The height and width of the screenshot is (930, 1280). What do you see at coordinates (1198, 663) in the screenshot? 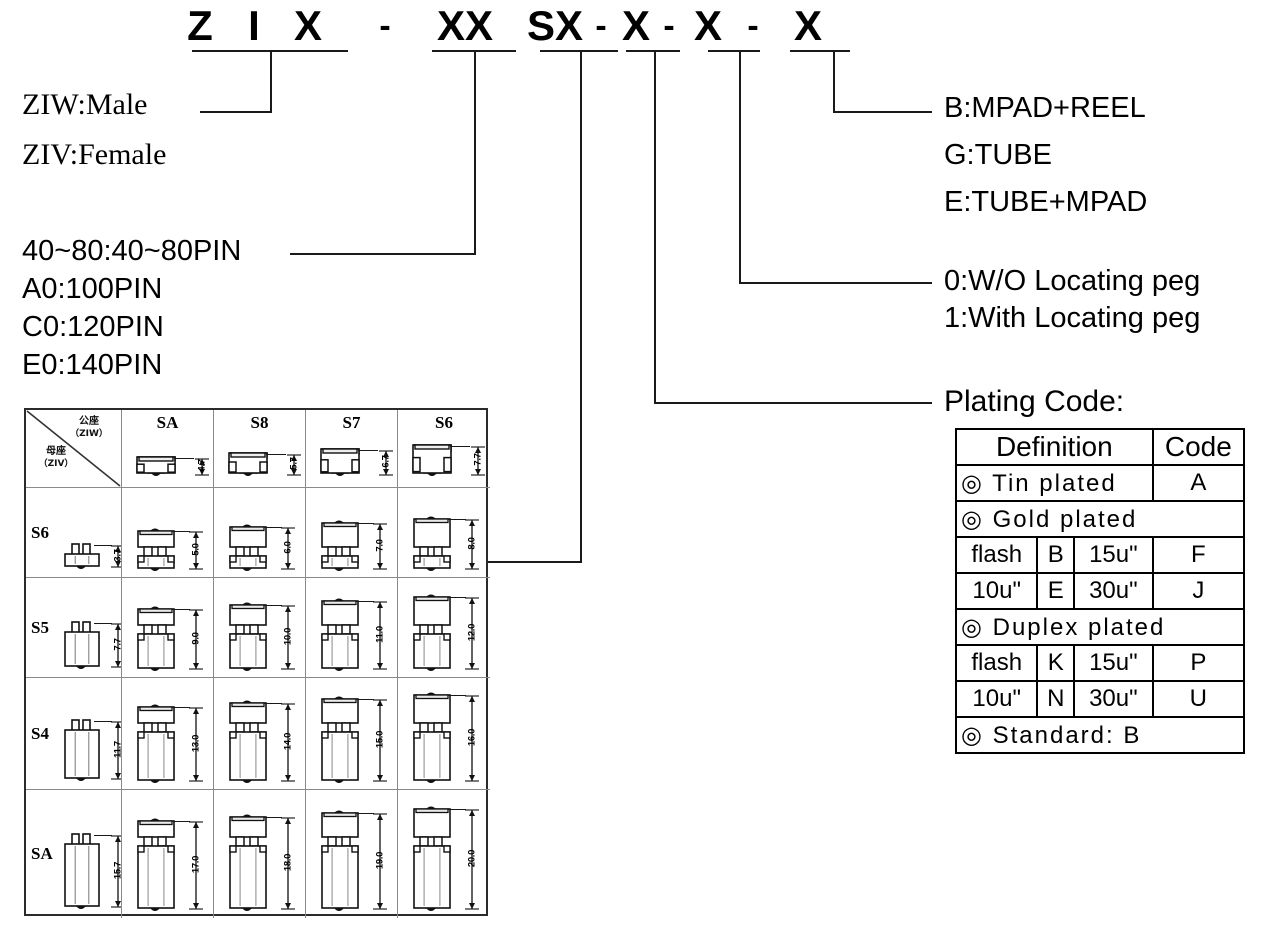
I see `plating-duplex-15u-code: P` at bounding box center [1198, 663].